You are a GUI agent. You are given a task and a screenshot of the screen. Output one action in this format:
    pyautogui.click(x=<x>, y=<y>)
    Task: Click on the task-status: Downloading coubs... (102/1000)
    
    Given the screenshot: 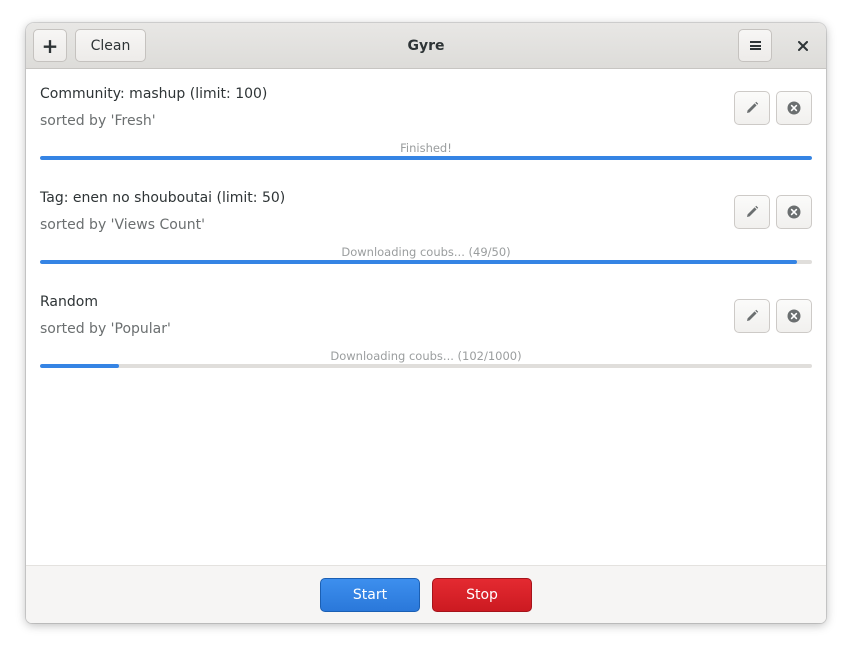 What is the action you would take?
    pyautogui.click(x=426, y=356)
    